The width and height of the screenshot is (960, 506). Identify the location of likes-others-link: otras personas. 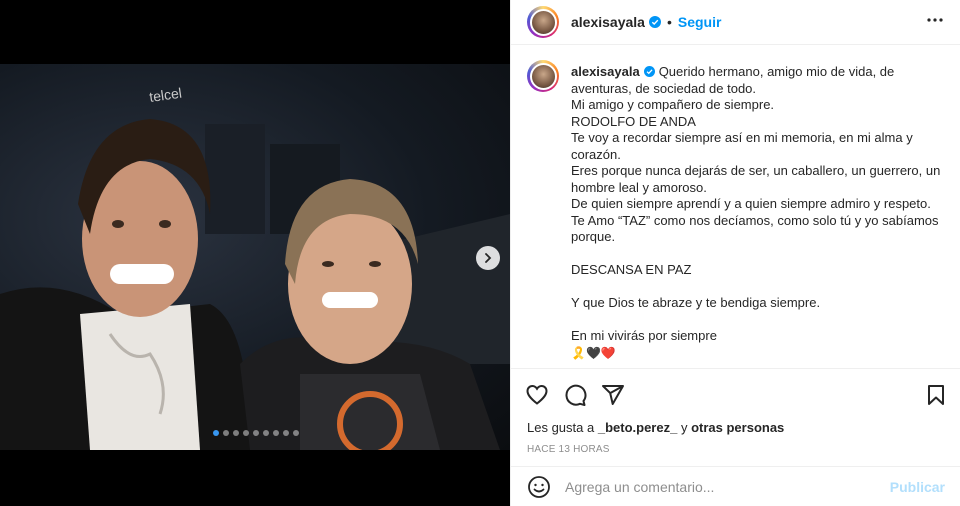
(737, 427).